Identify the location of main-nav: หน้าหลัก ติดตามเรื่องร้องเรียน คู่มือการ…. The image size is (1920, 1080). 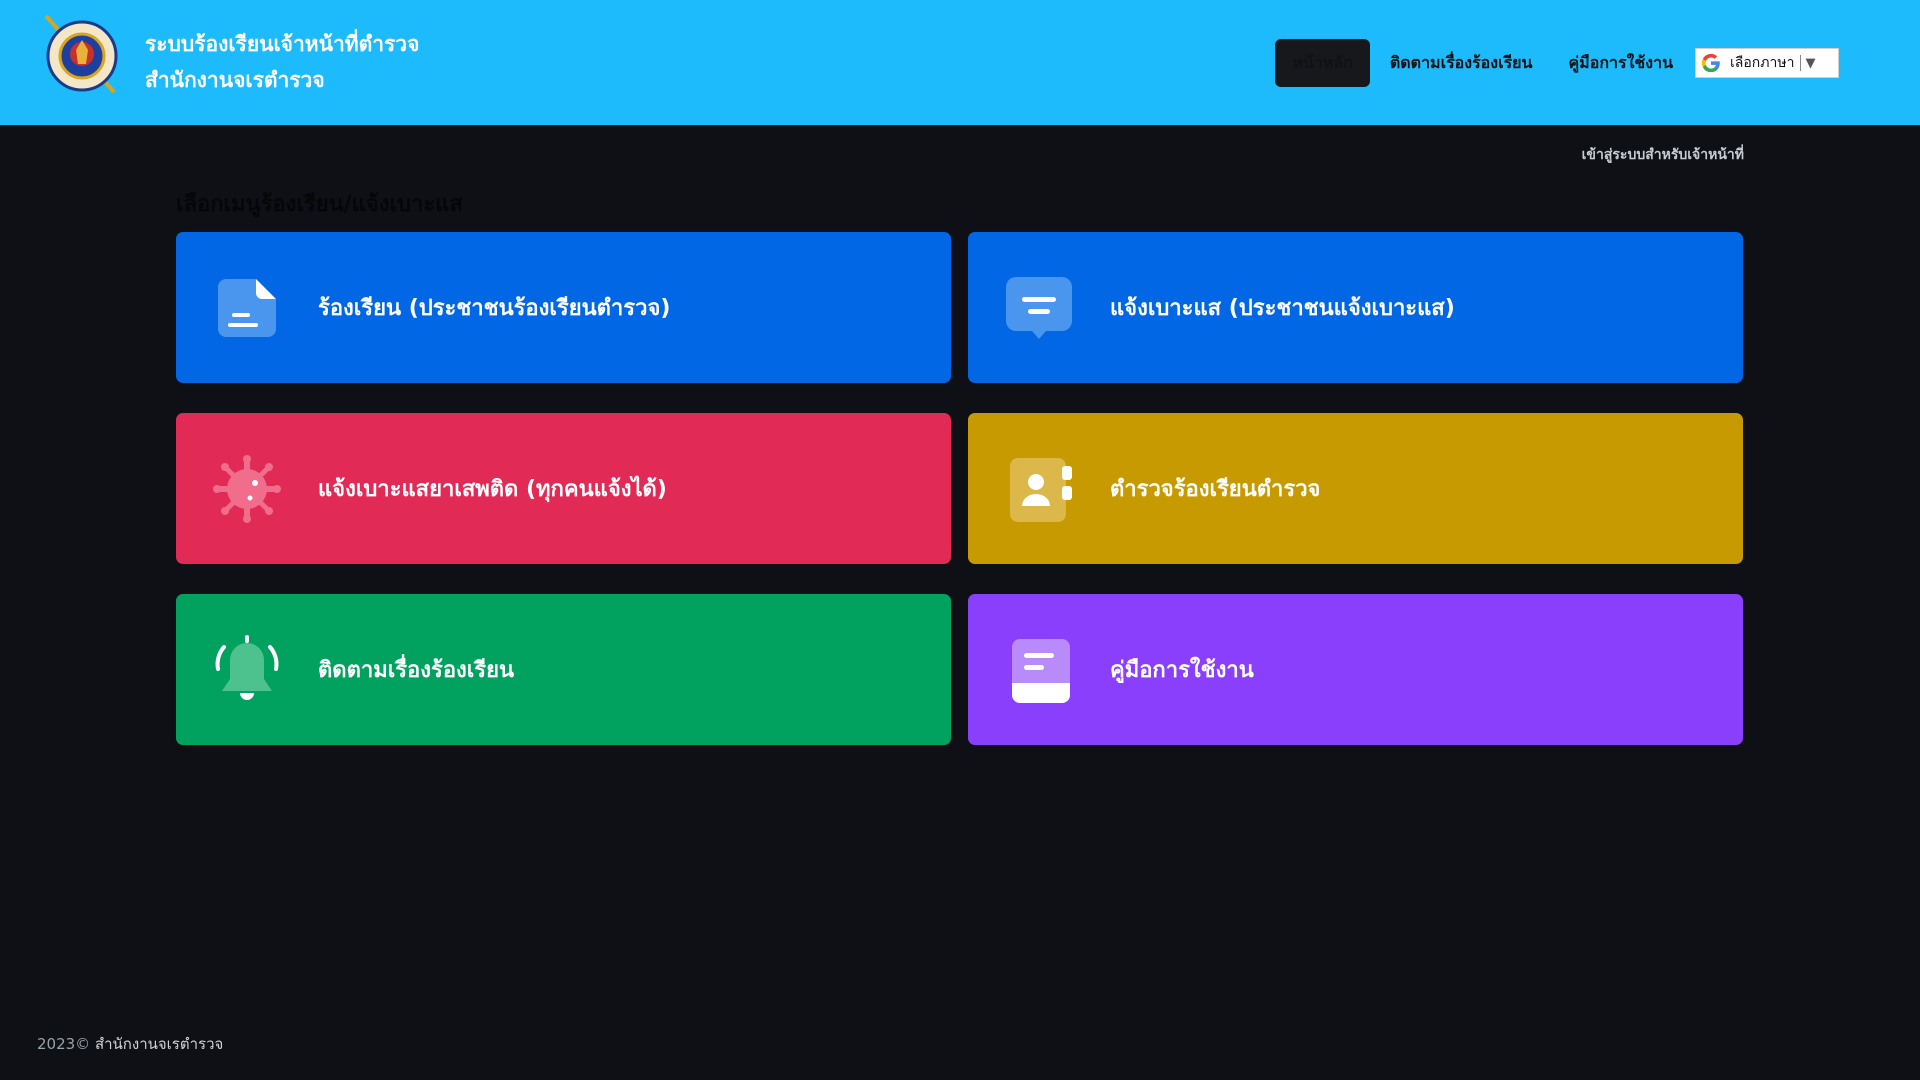
(1555, 63).